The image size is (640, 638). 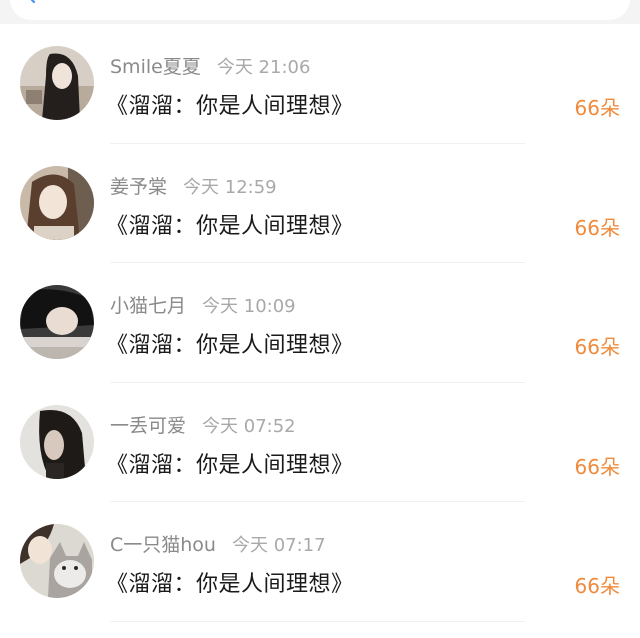 I want to click on user-name-text: C一只猫hou, so click(x=163, y=545).